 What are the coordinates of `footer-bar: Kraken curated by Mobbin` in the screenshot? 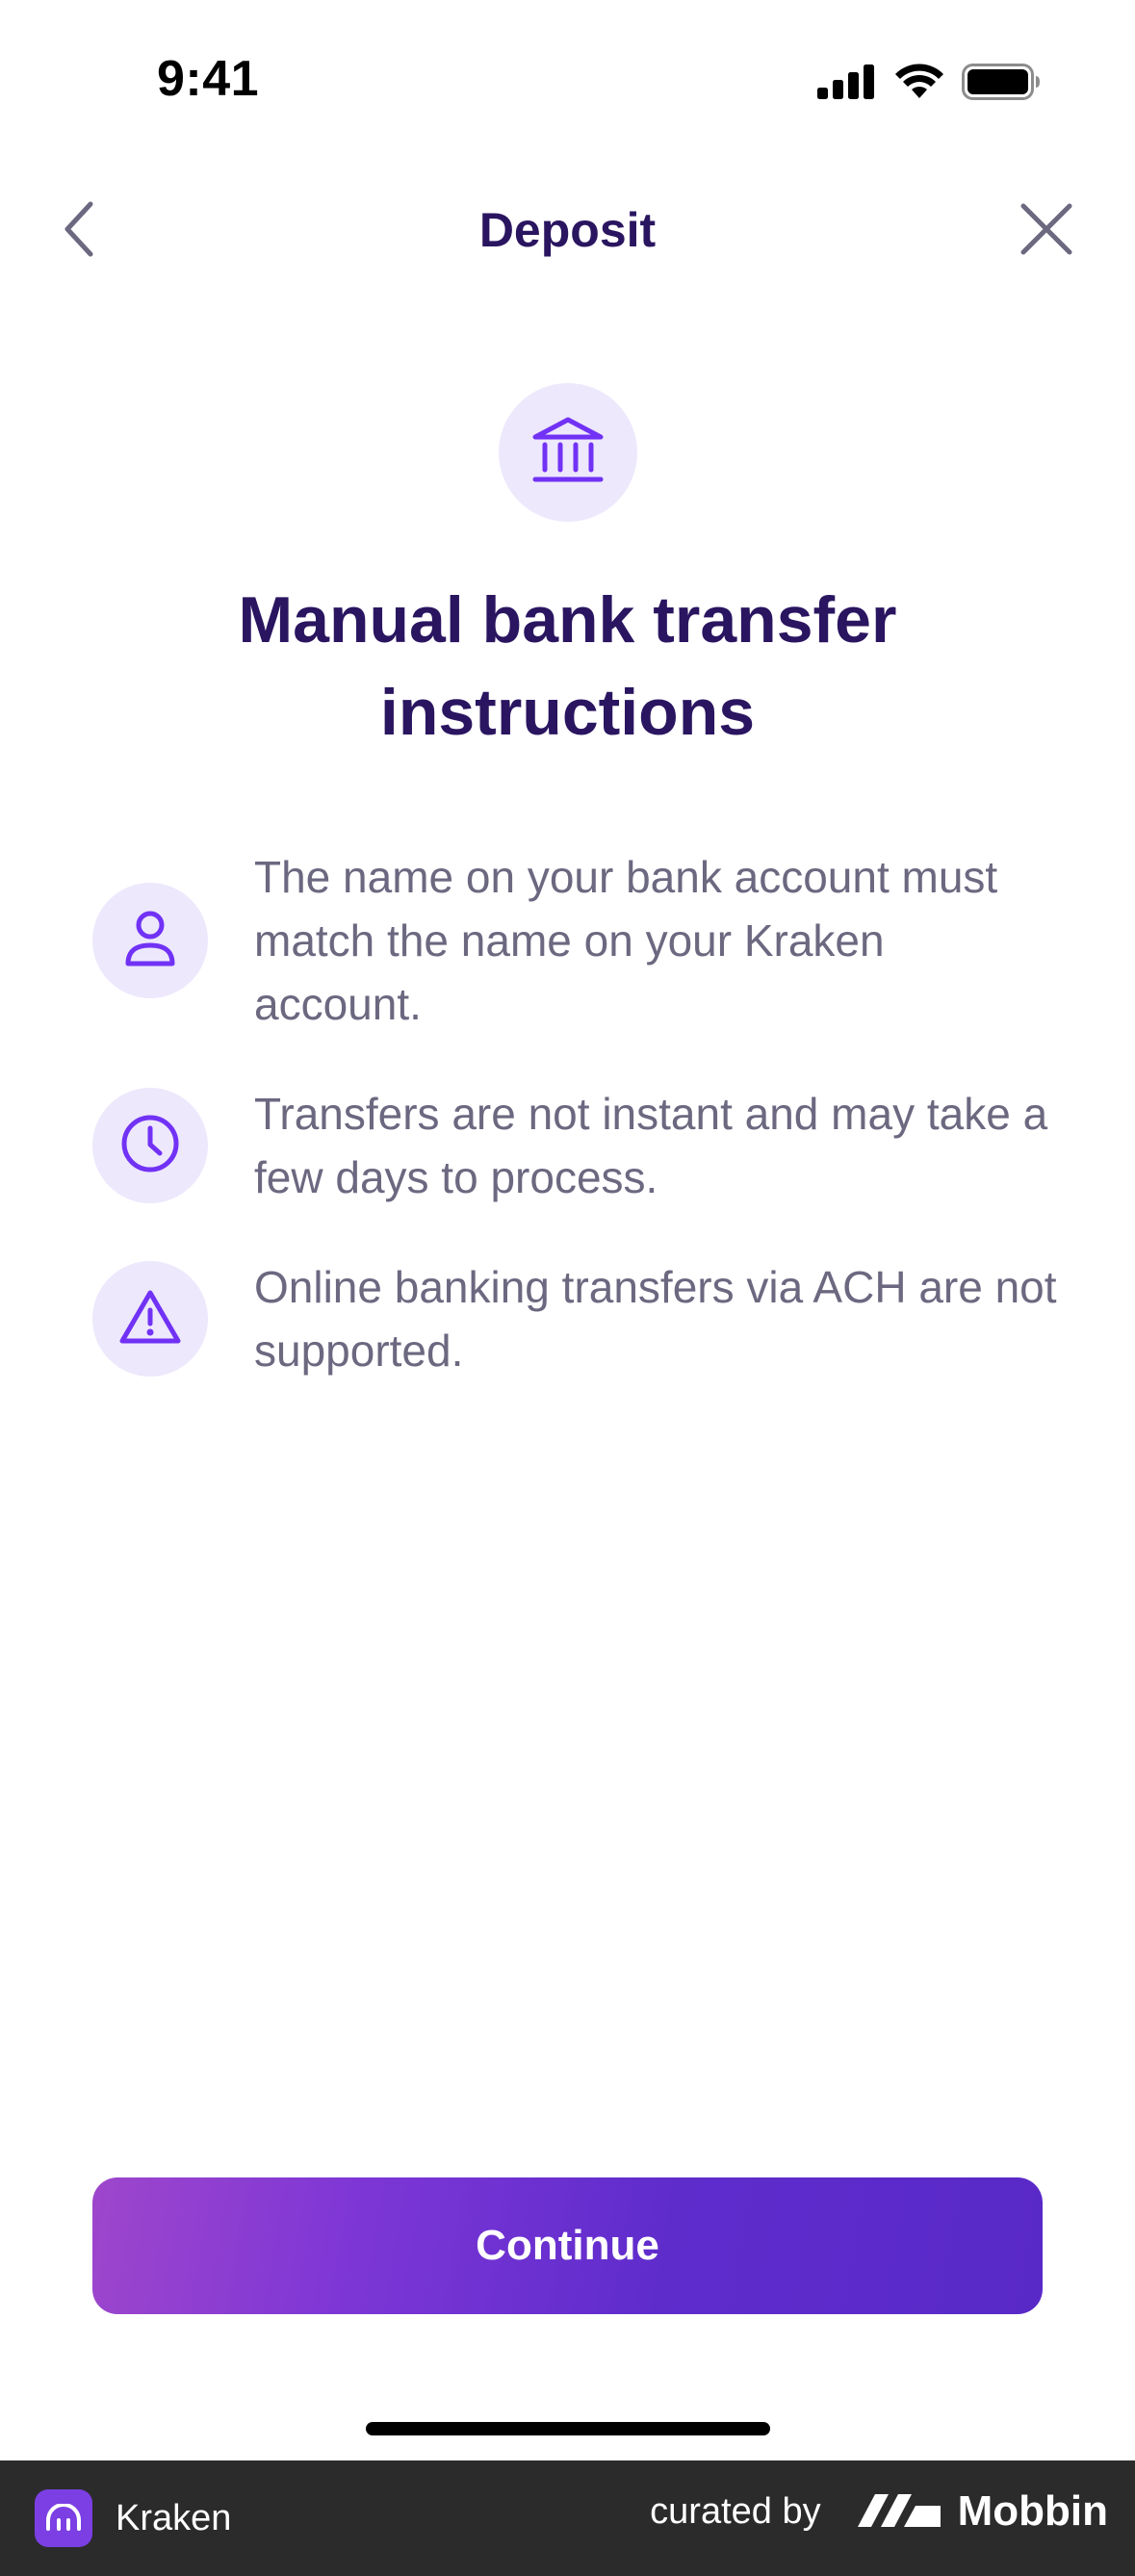 It's located at (567, 2518).